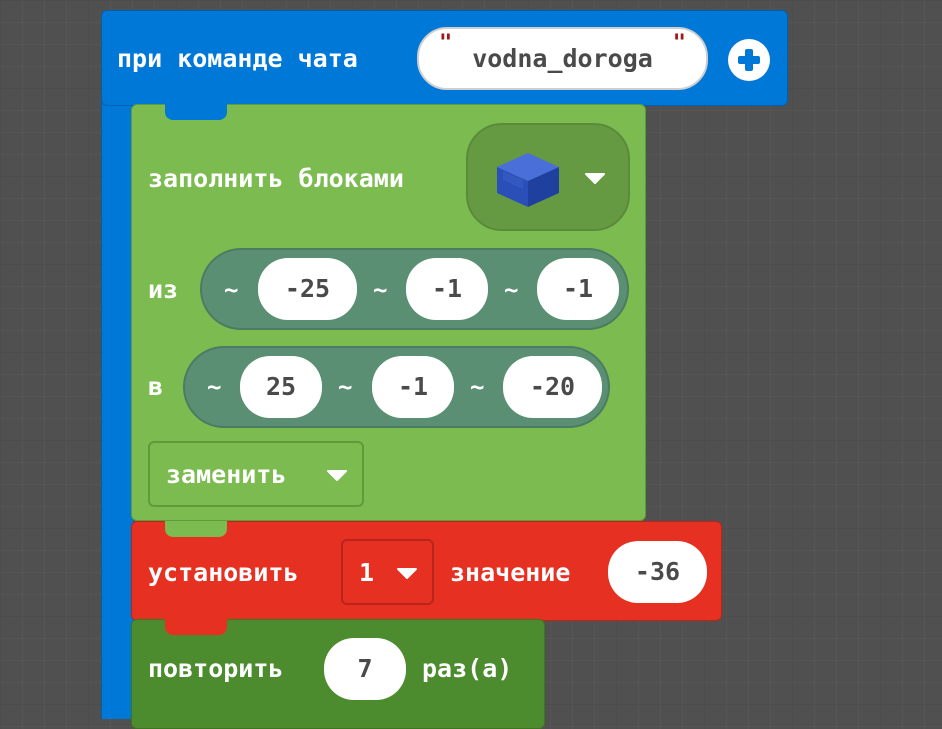 The height and width of the screenshot is (729, 942). What do you see at coordinates (163, 289) in the screenshot?
I see `from-label: из` at bounding box center [163, 289].